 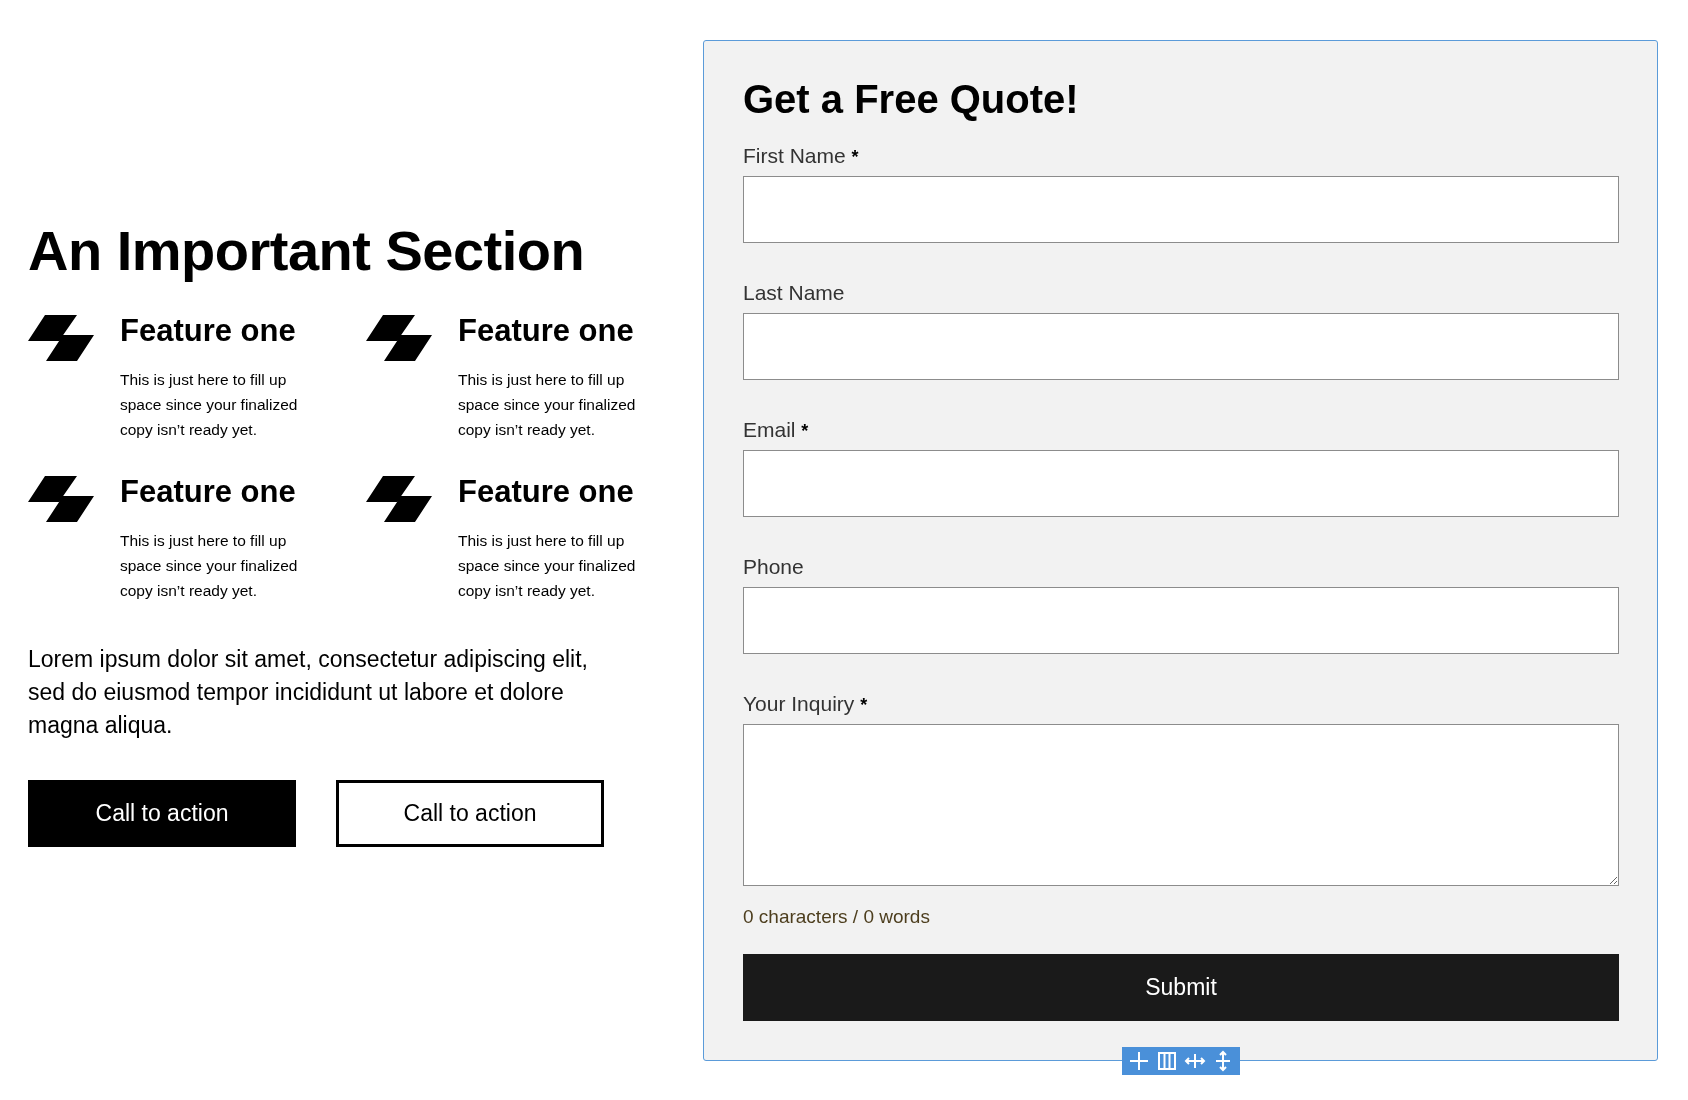 I want to click on field-label: Email *, so click(x=776, y=430).